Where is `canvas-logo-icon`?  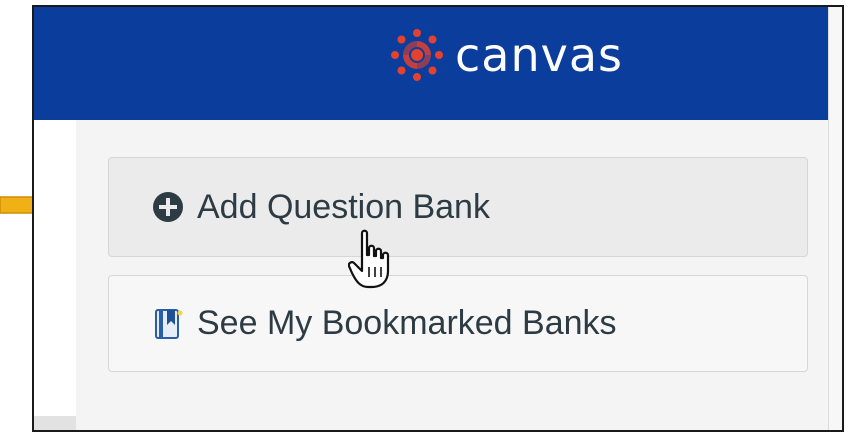 canvas-logo-icon is located at coordinates (417, 55).